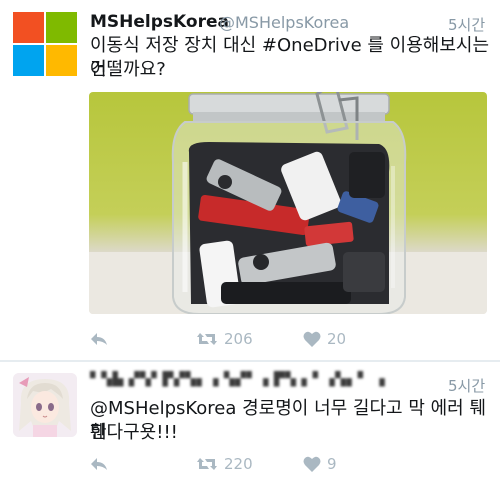  Describe the element at coordinates (61, 60) in the screenshot. I see `logo-yellow-square` at that location.